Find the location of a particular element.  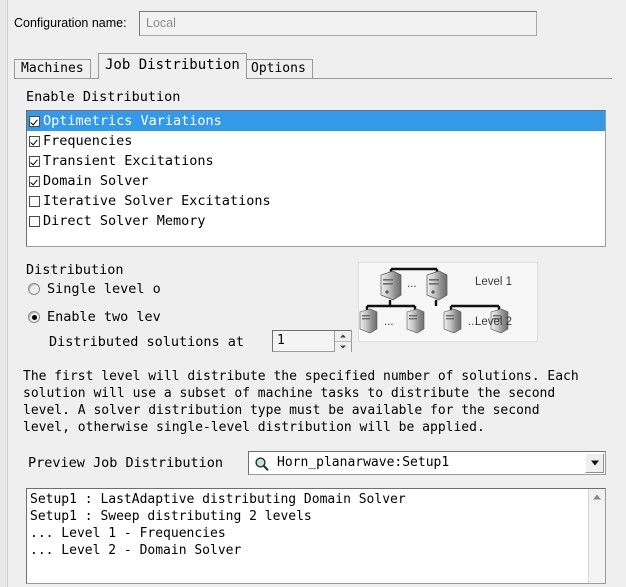

preview-setup-value: Horn_planarwave:Setup1 is located at coordinates (363, 462).